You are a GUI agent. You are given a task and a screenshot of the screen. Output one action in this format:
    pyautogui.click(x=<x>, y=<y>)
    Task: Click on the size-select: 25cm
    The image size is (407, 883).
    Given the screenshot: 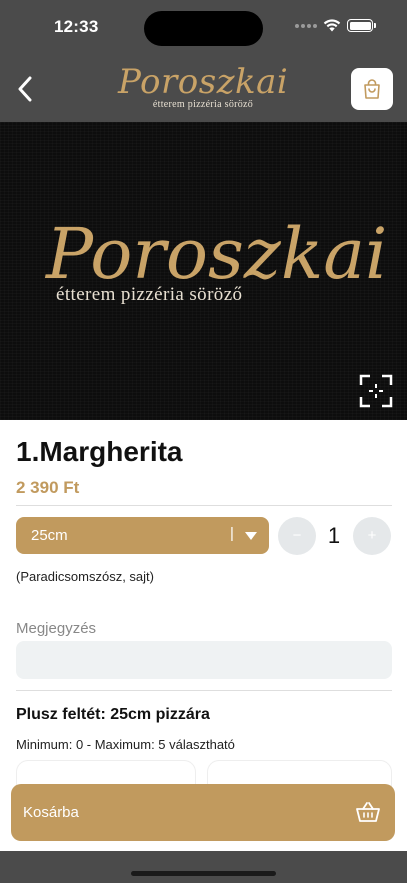 What is the action you would take?
    pyautogui.click(x=142, y=535)
    